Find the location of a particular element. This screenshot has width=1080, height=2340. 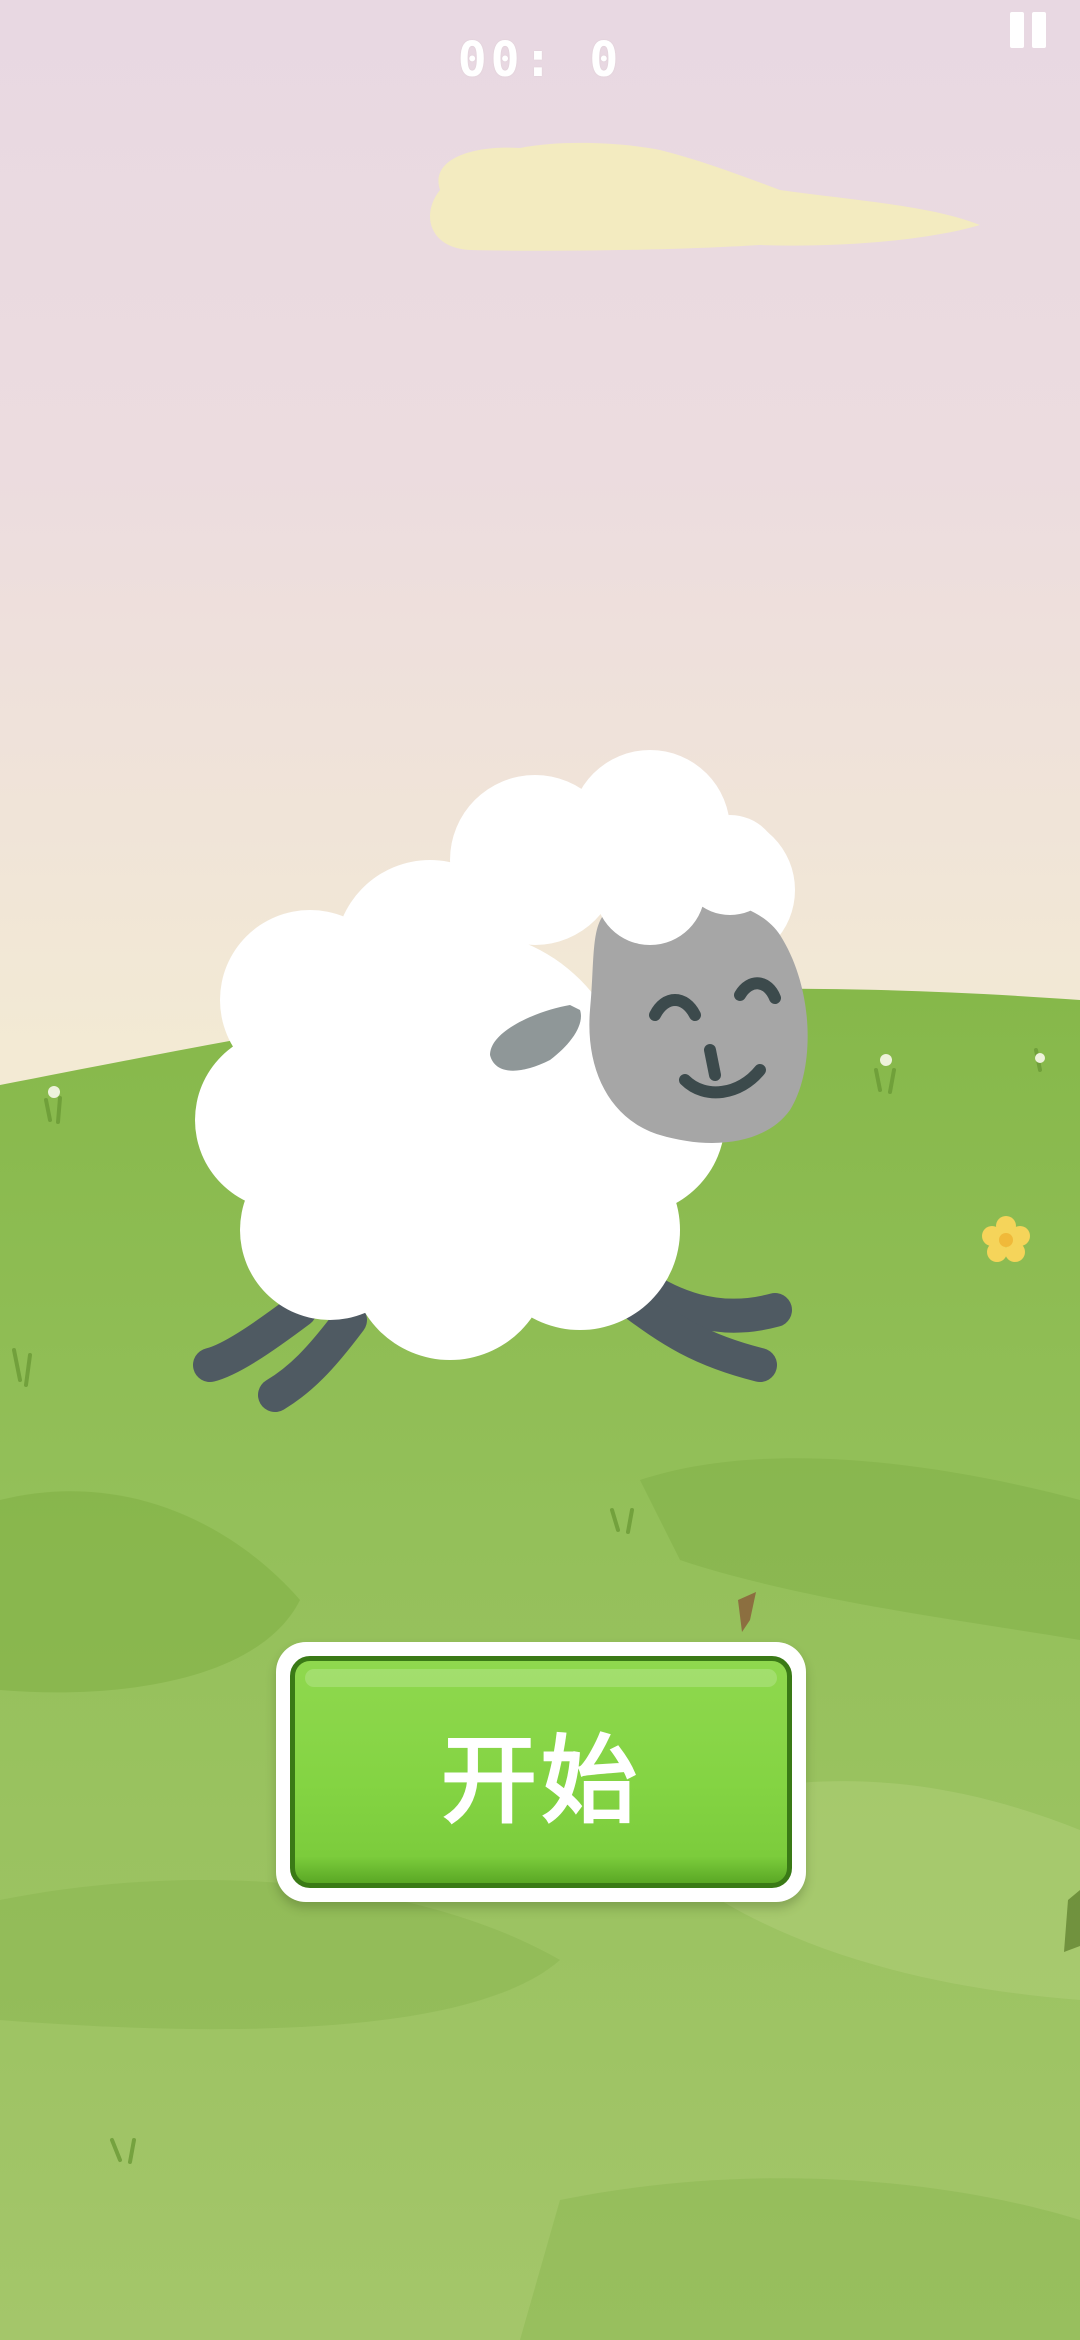

start-button: 开始 is located at coordinates (541, 1772).